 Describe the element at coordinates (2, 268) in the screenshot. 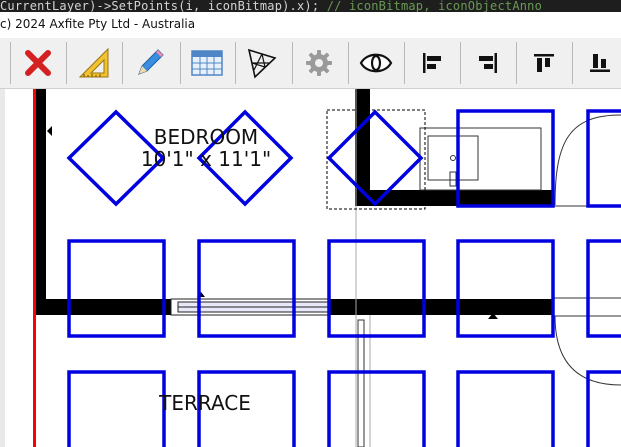

I see `canvas-margin` at that location.